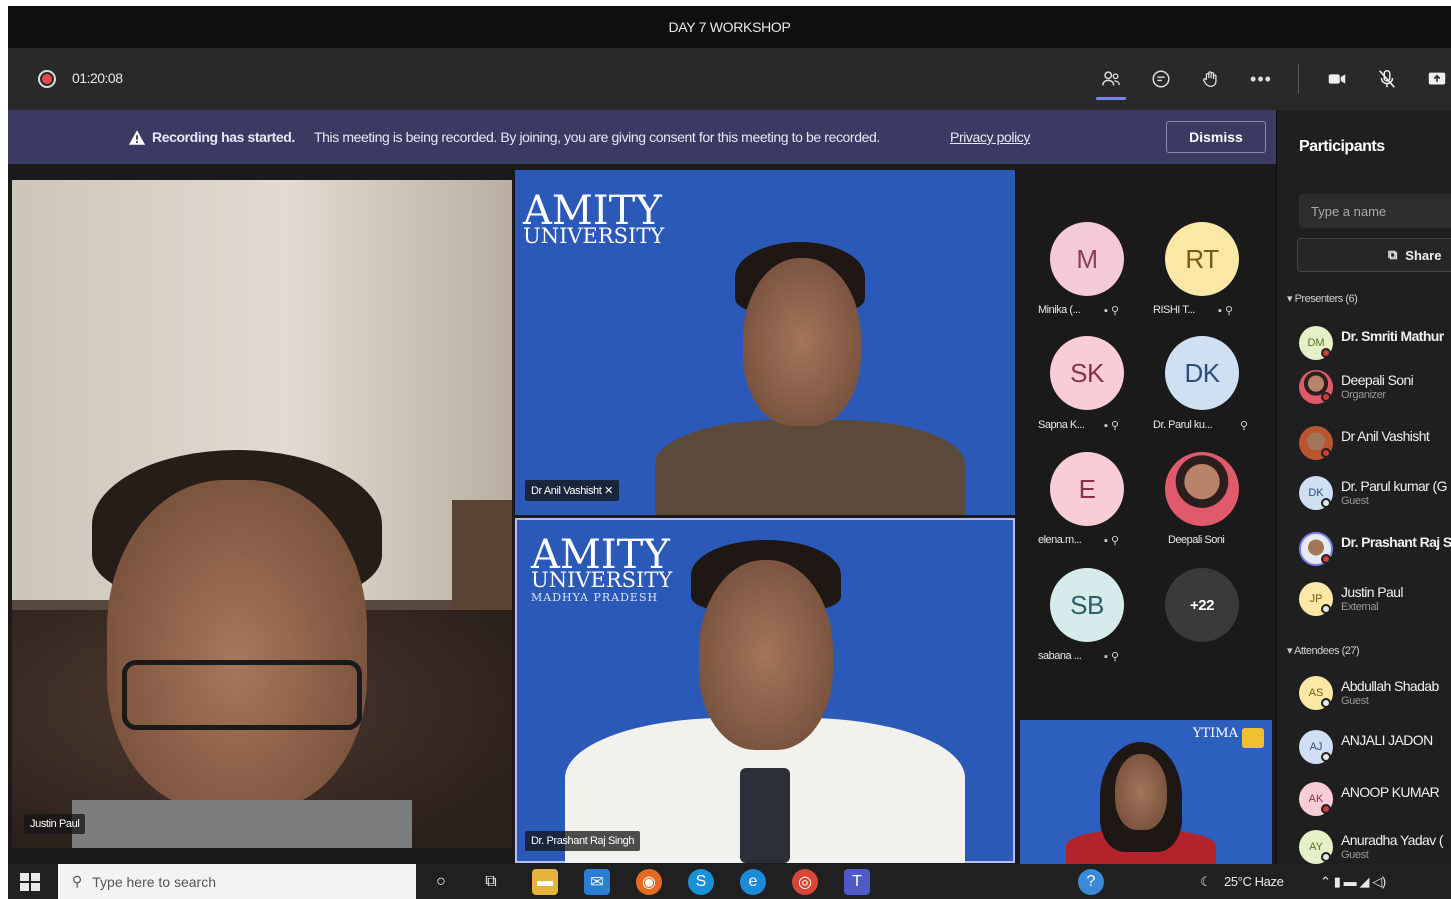 This screenshot has width=1451, height=899. Describe the element at coordinates (1261, 79) in the screenshot. I see `more-actions-button: •••` at that location.